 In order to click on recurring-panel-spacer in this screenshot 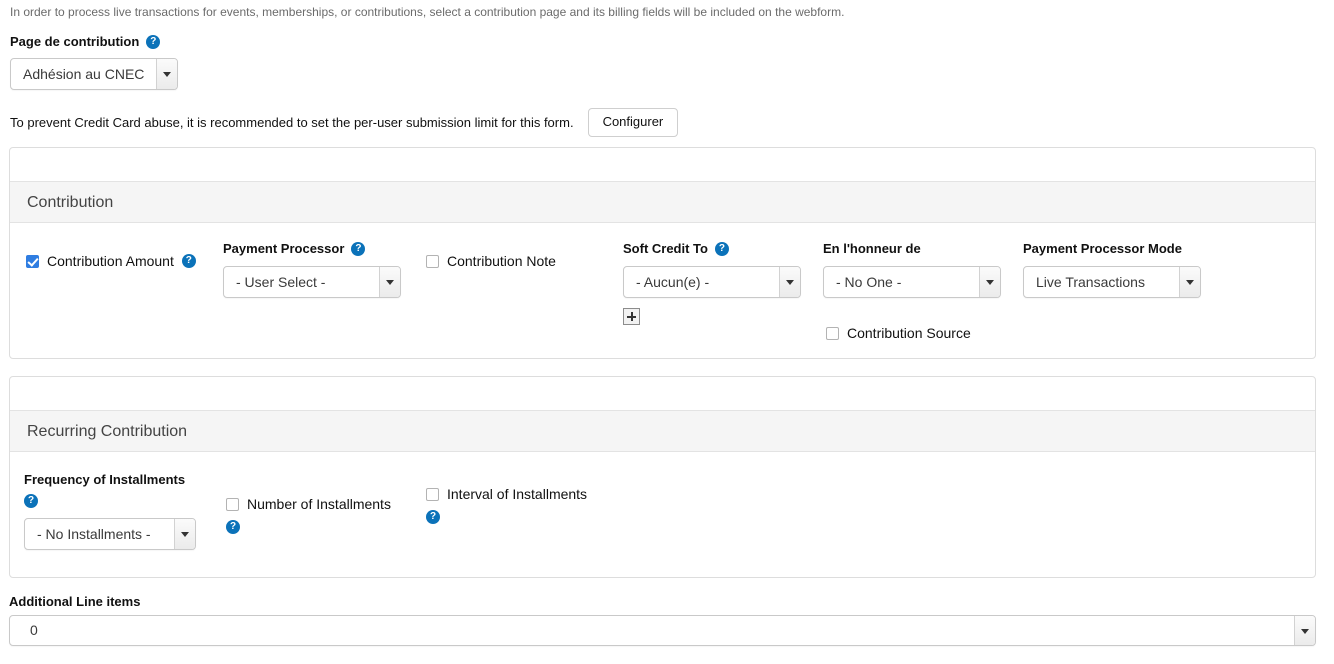, I will do `click(662, 393)`.